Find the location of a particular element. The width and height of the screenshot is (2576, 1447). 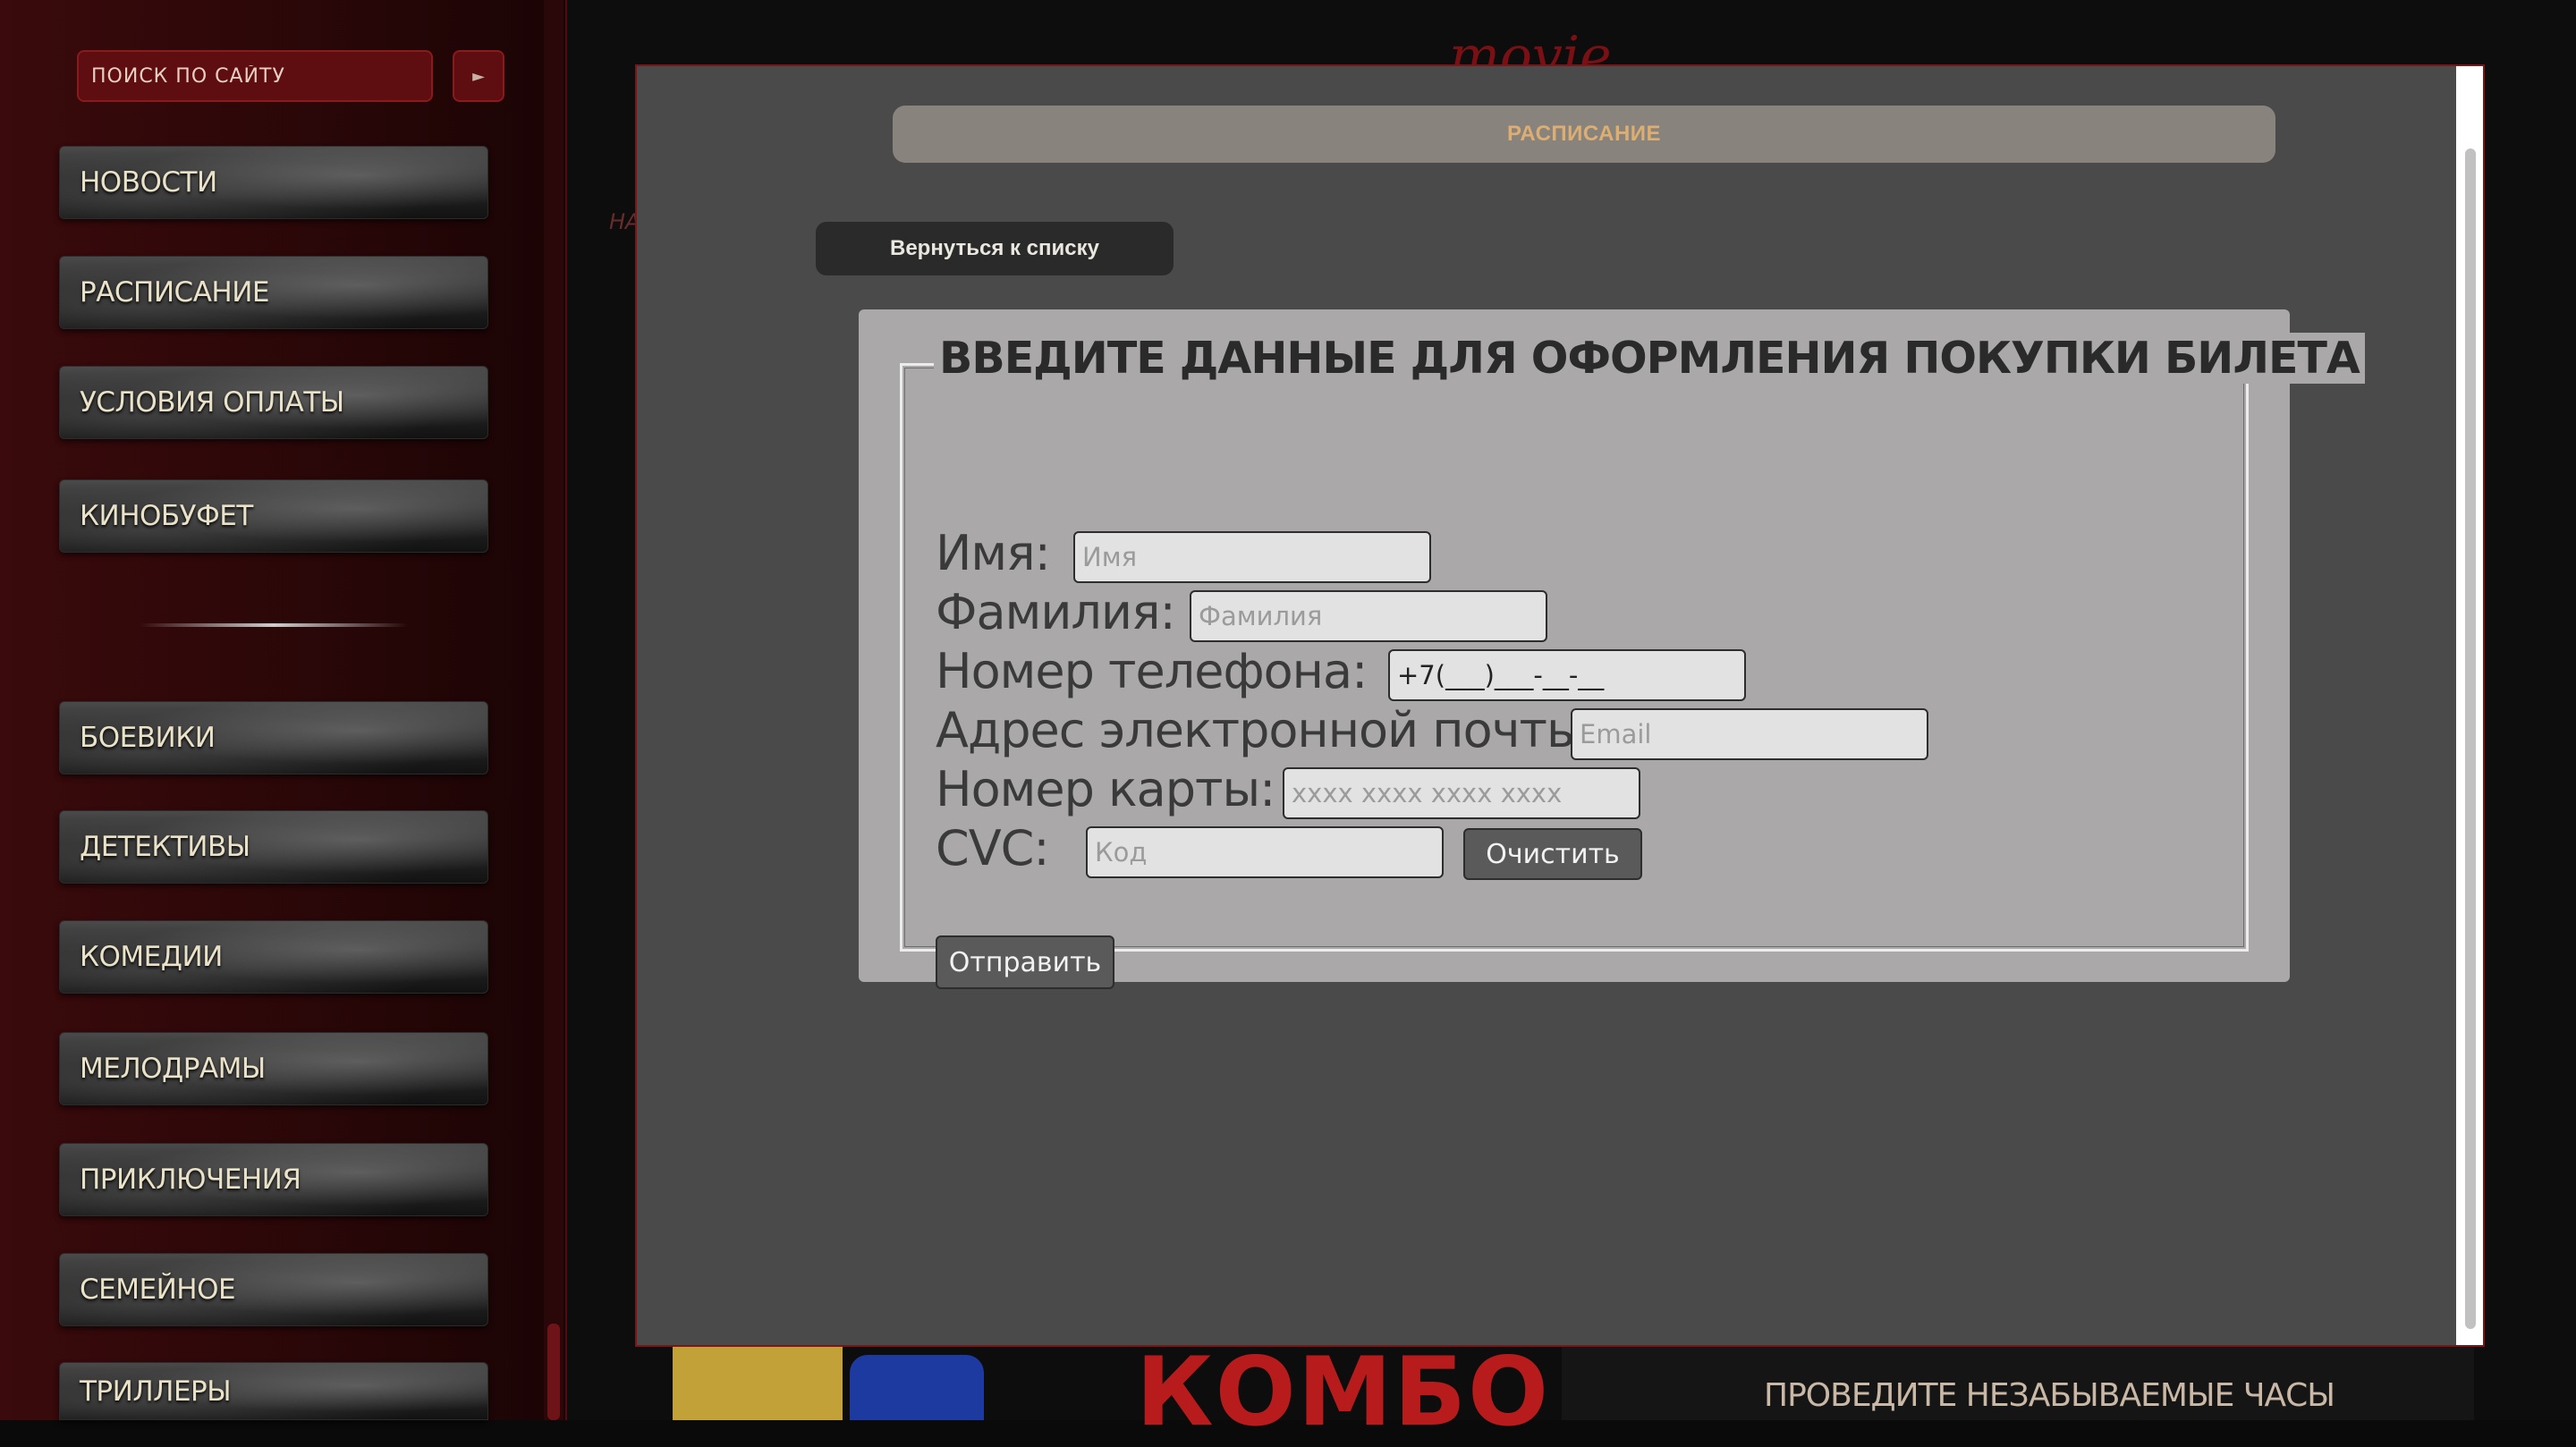

sidebar-item-news: НОВОСТИ is located at coordinates (273, 182).